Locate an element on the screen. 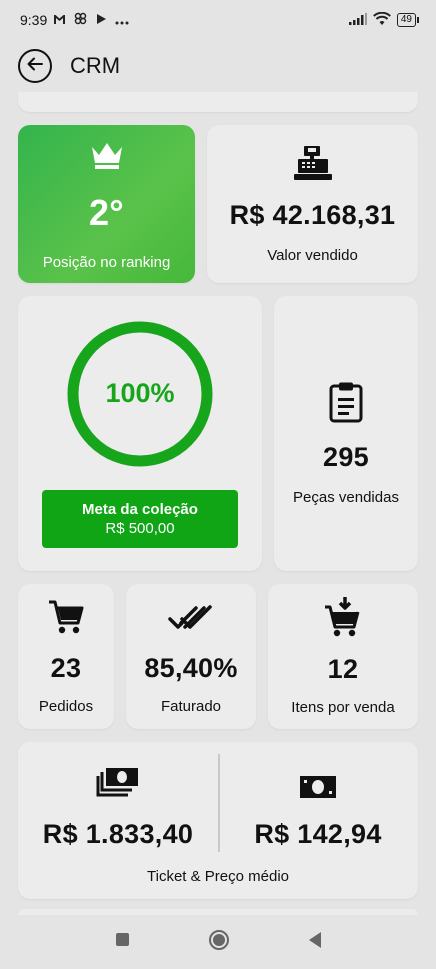 This screenshot has height=969, width=436. goal-progress-ring: 100% is located at coordinates (140, 394).